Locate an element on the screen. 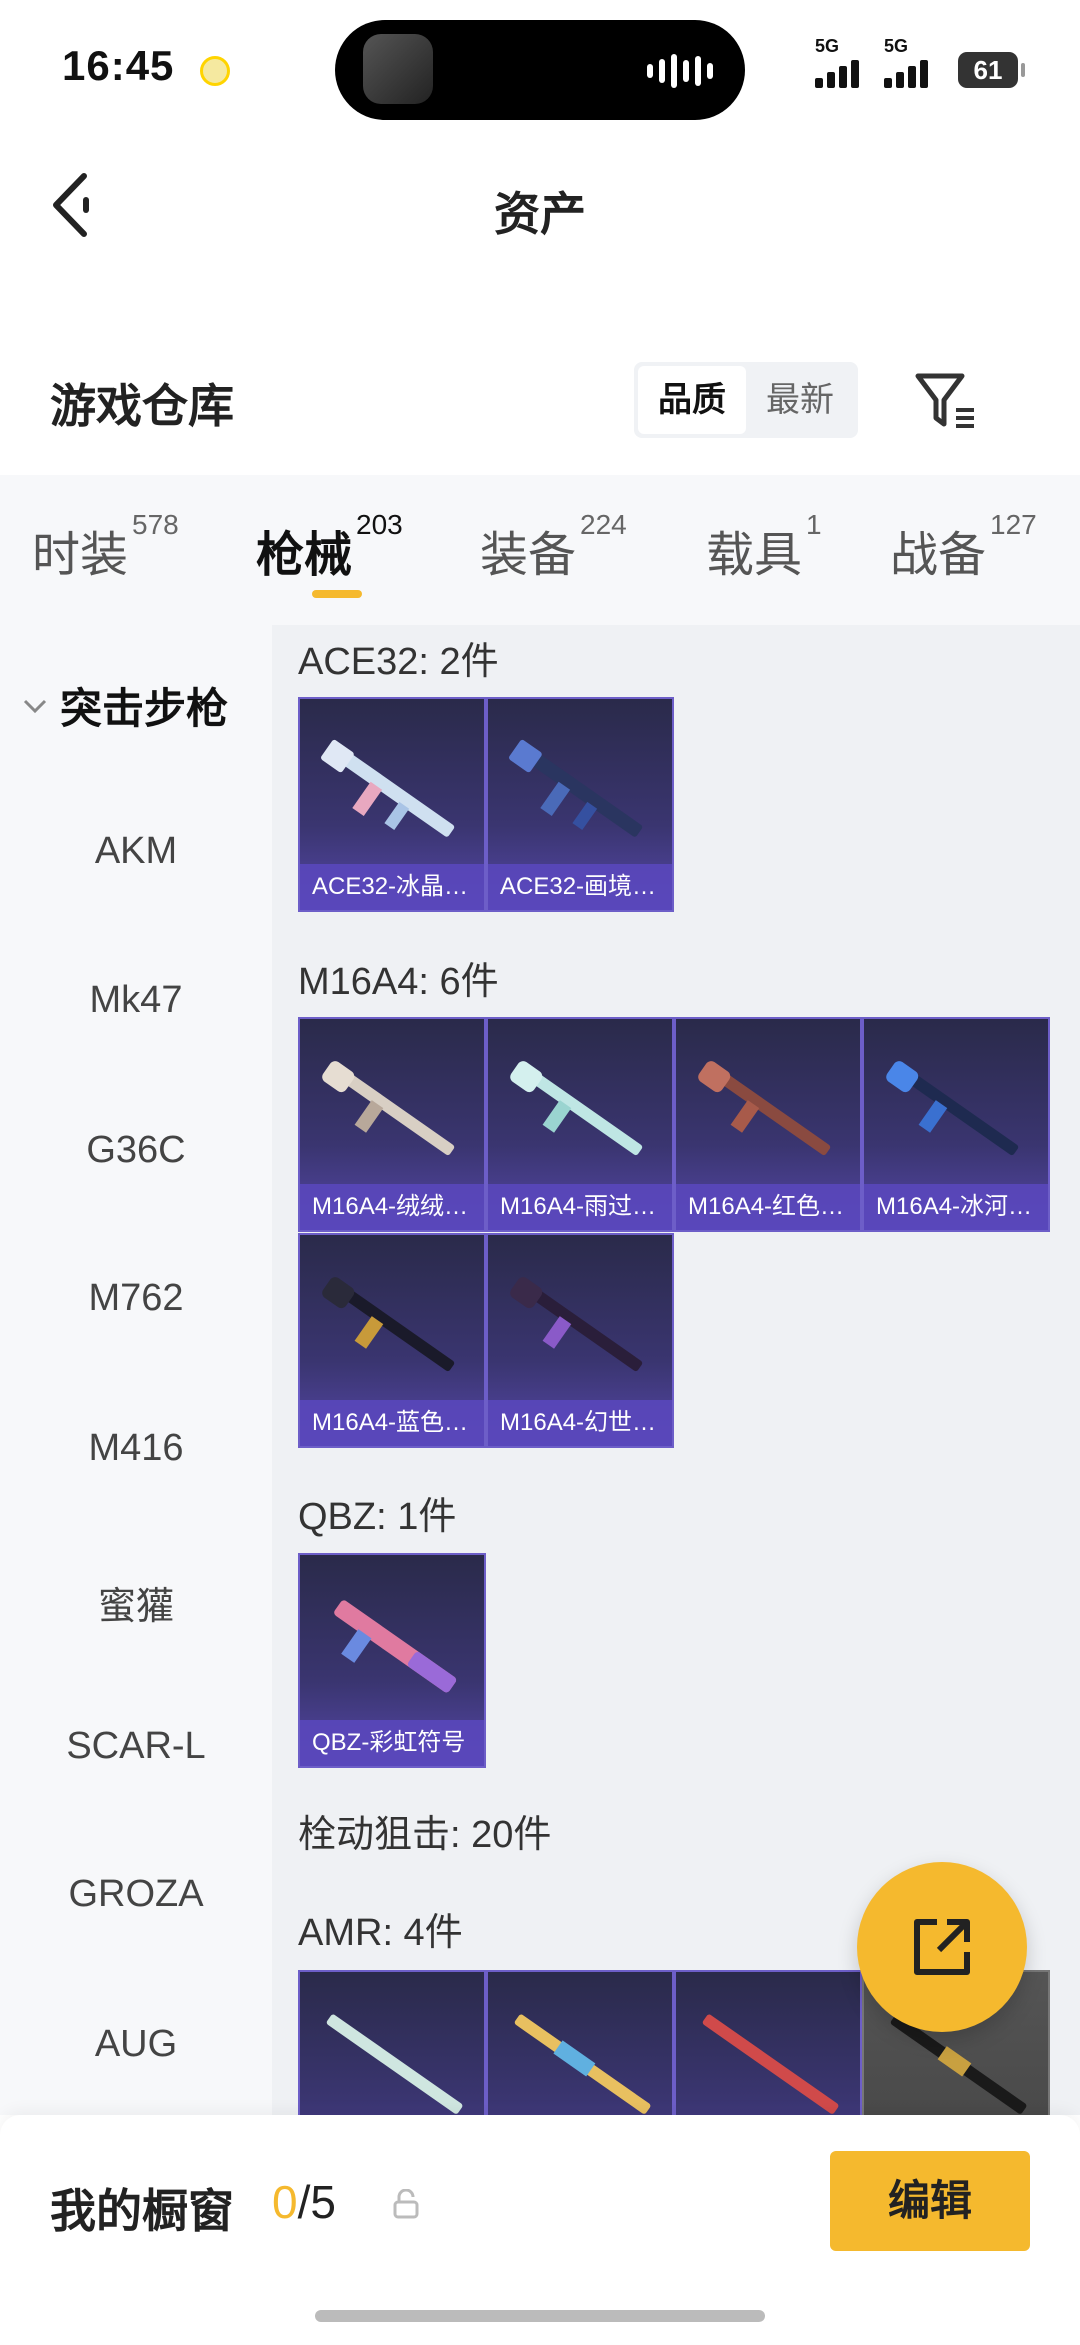 Image resolution: width=1080 pixels, height=2345 pixels. showcase-count: 0/5 is located at coordinates (304, 2202).